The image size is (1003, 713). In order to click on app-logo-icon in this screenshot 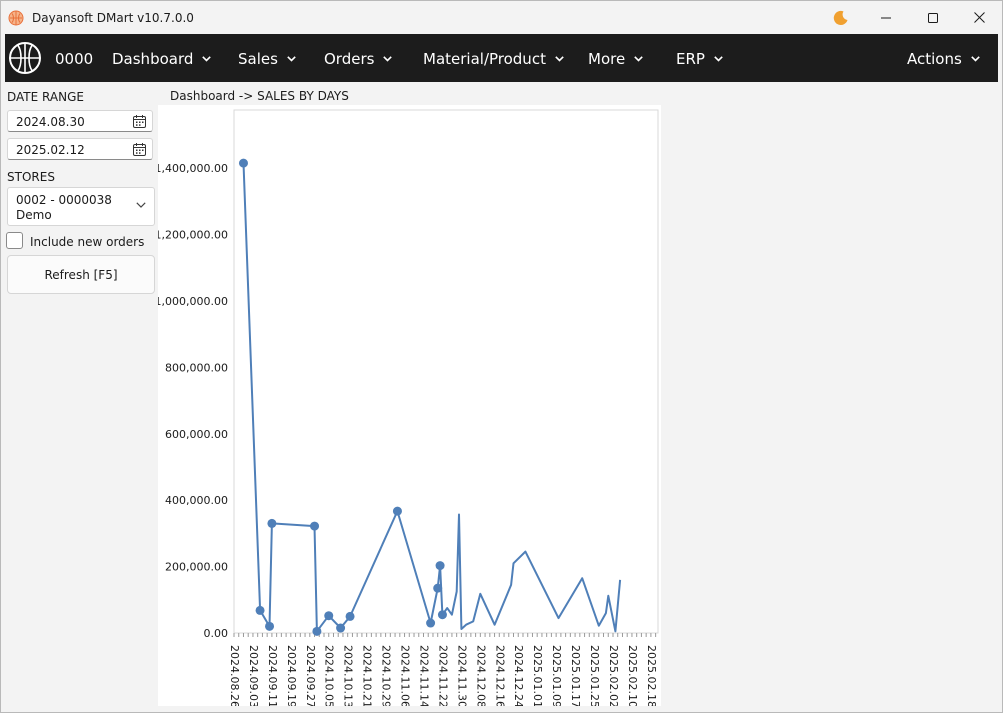, I will do `click(16, 18)`.